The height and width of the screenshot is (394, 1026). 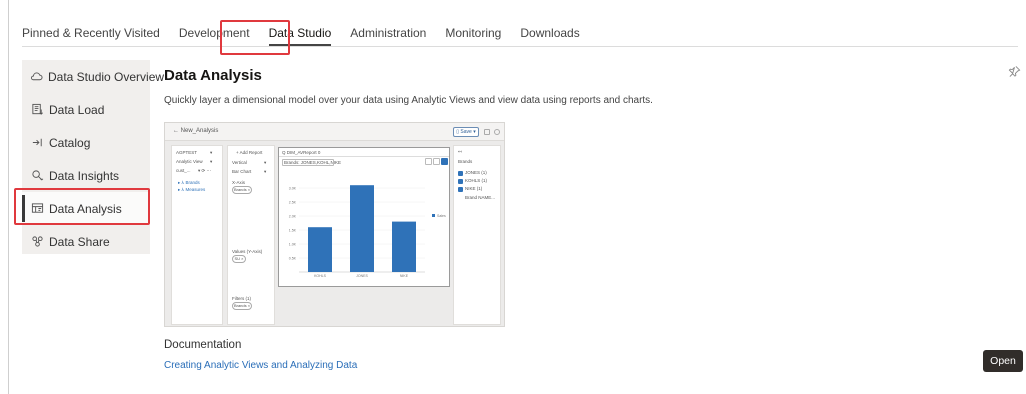 I want to click on sidebar-item-label: Data Analysis, so click(x=85, y=208).